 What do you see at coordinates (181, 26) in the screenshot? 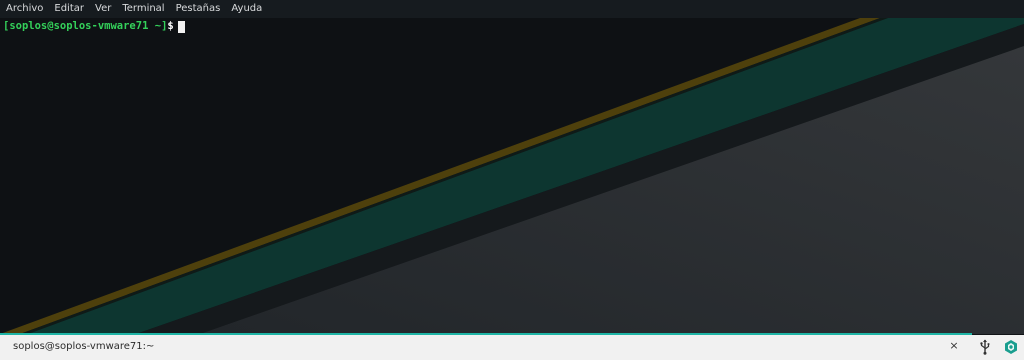
I see `text-cursor` at bounding box center [181, 26].